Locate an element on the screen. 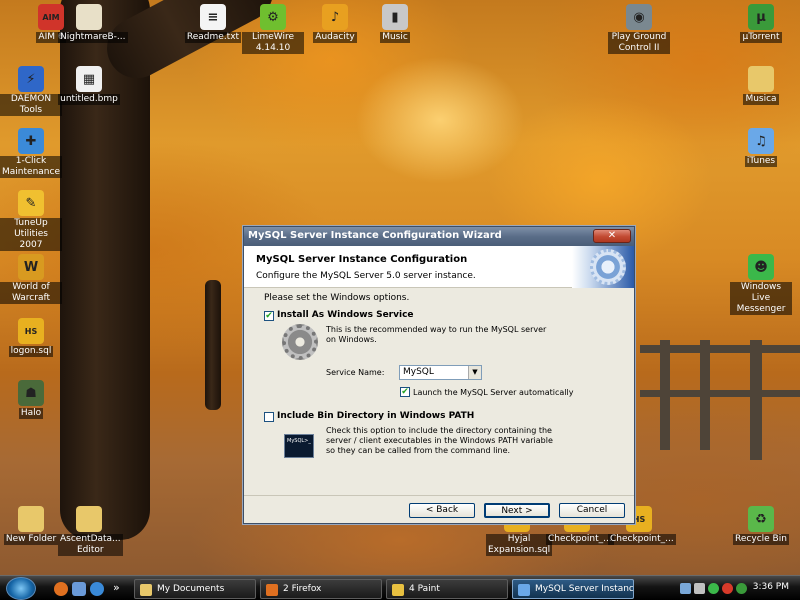 The width and height of the screenshot is (800, 600). desktop-icon-label: LimeWire 4.14.10 is located at coordinates (273, 43).